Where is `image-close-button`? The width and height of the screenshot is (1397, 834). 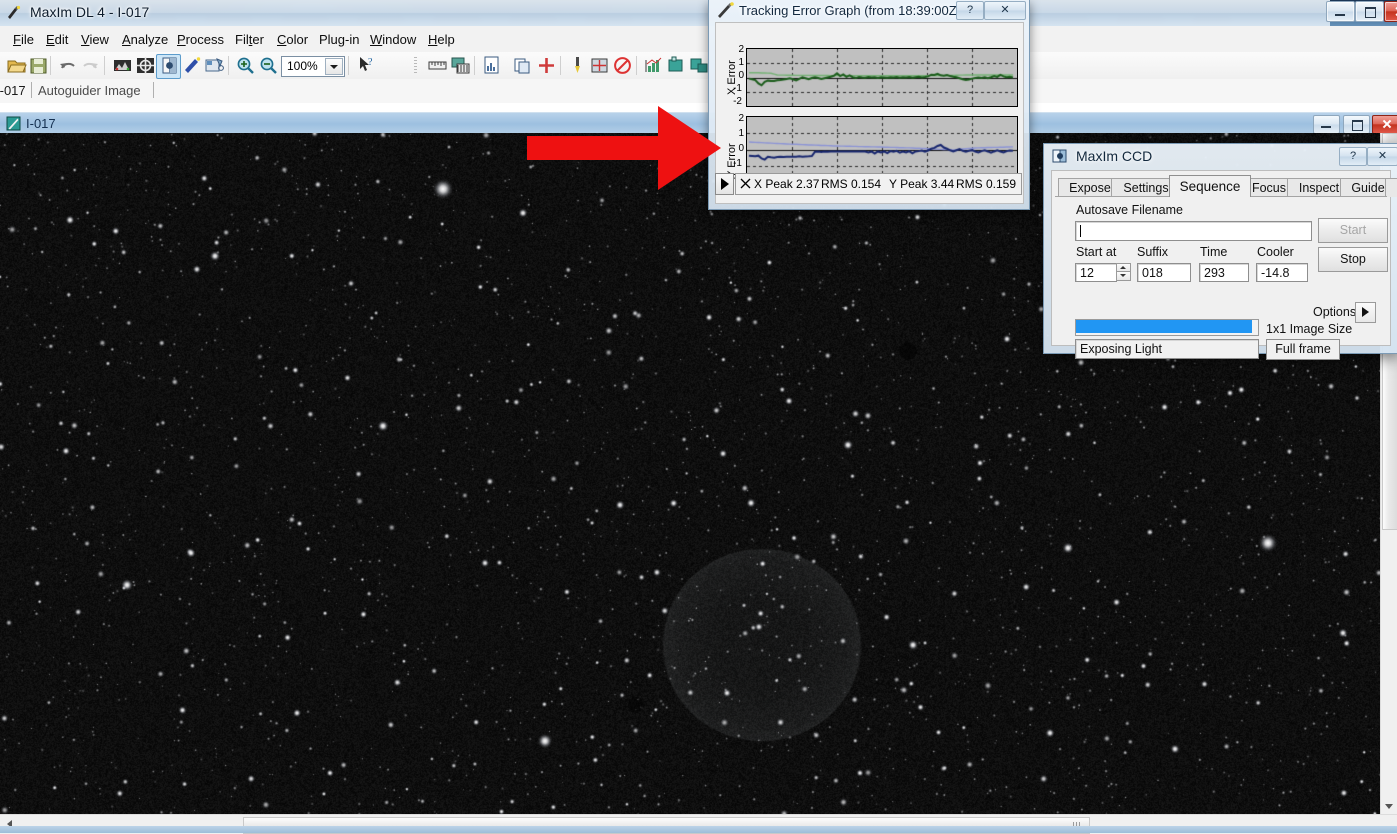
image-close-button is located at coordinates (1384, 124).